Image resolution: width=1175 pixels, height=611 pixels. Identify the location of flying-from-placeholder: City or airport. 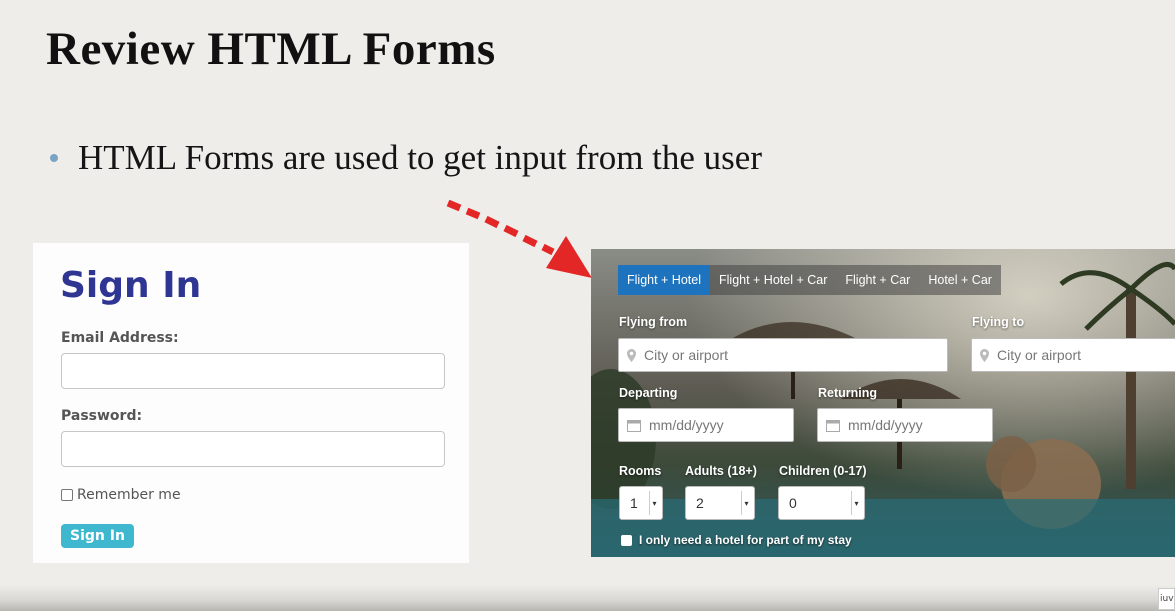
(686, 355).